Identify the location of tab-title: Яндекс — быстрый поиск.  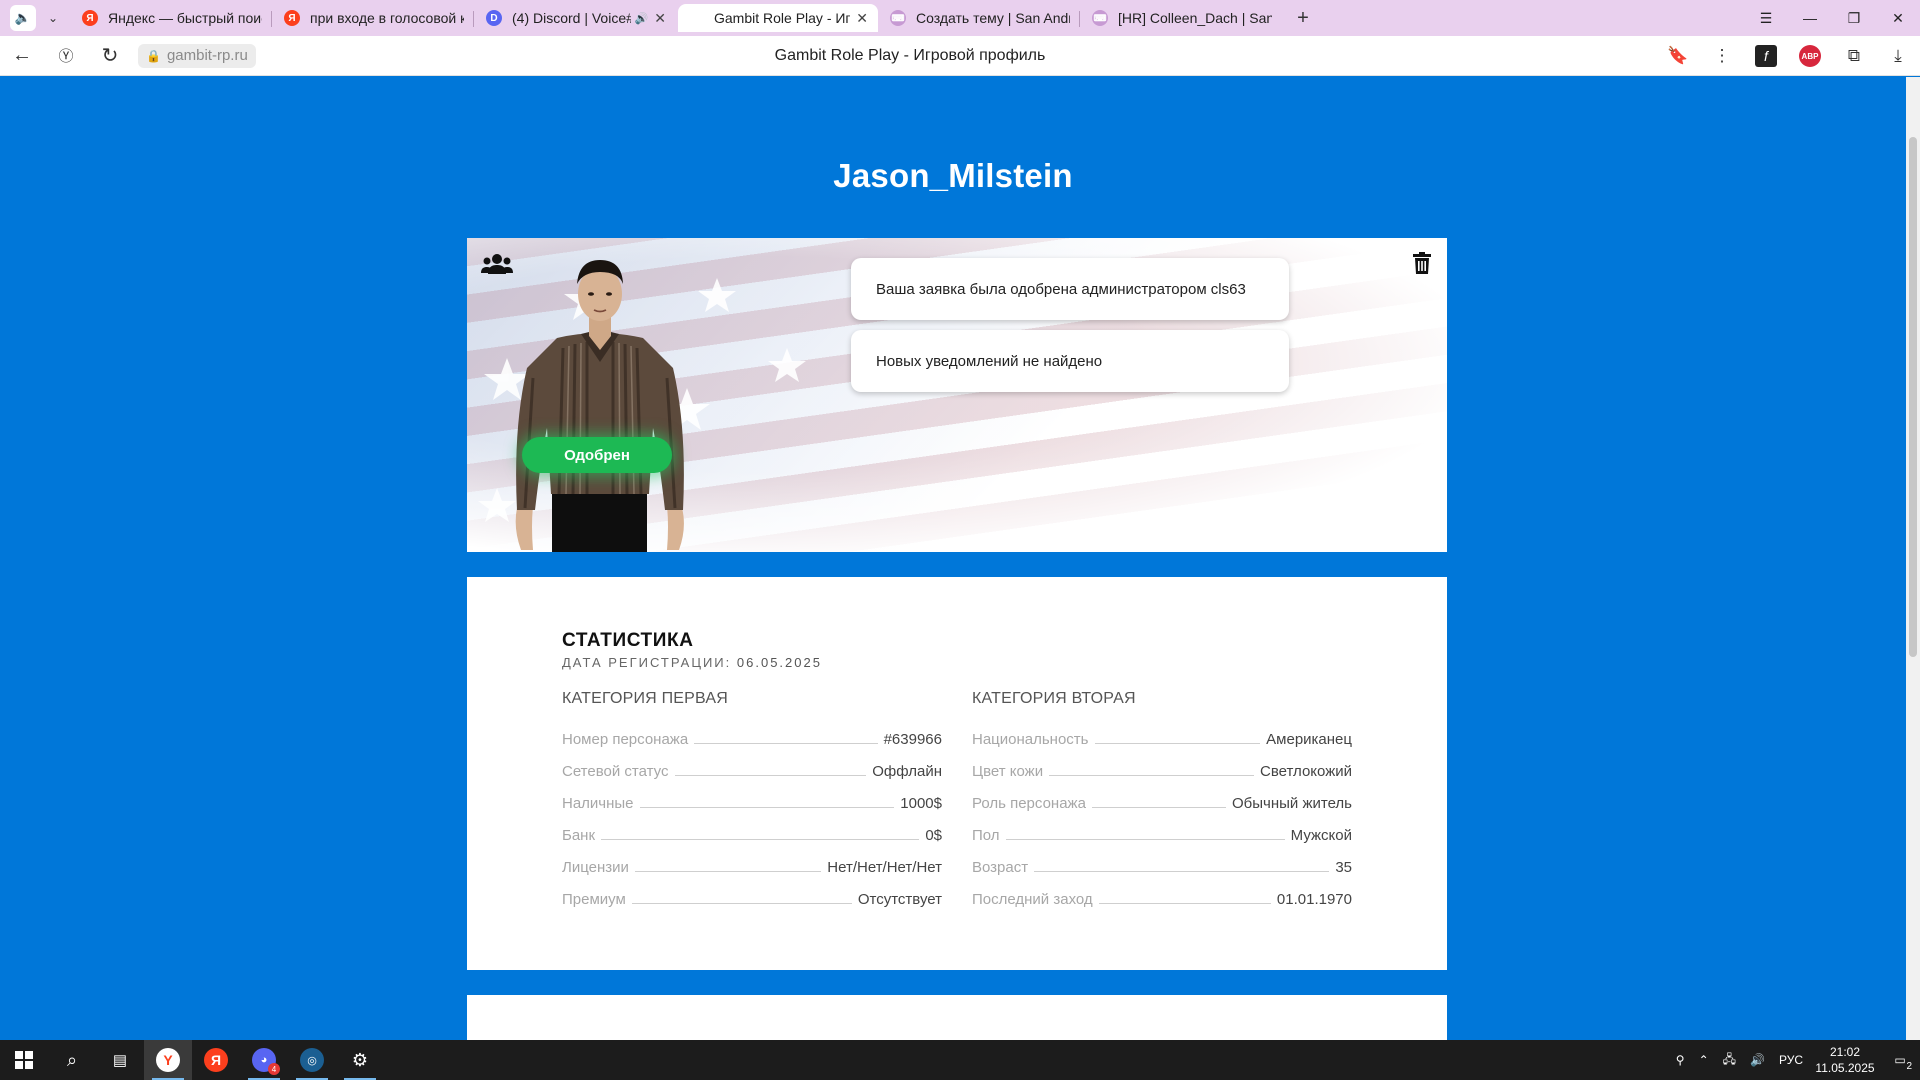
(185, 18).